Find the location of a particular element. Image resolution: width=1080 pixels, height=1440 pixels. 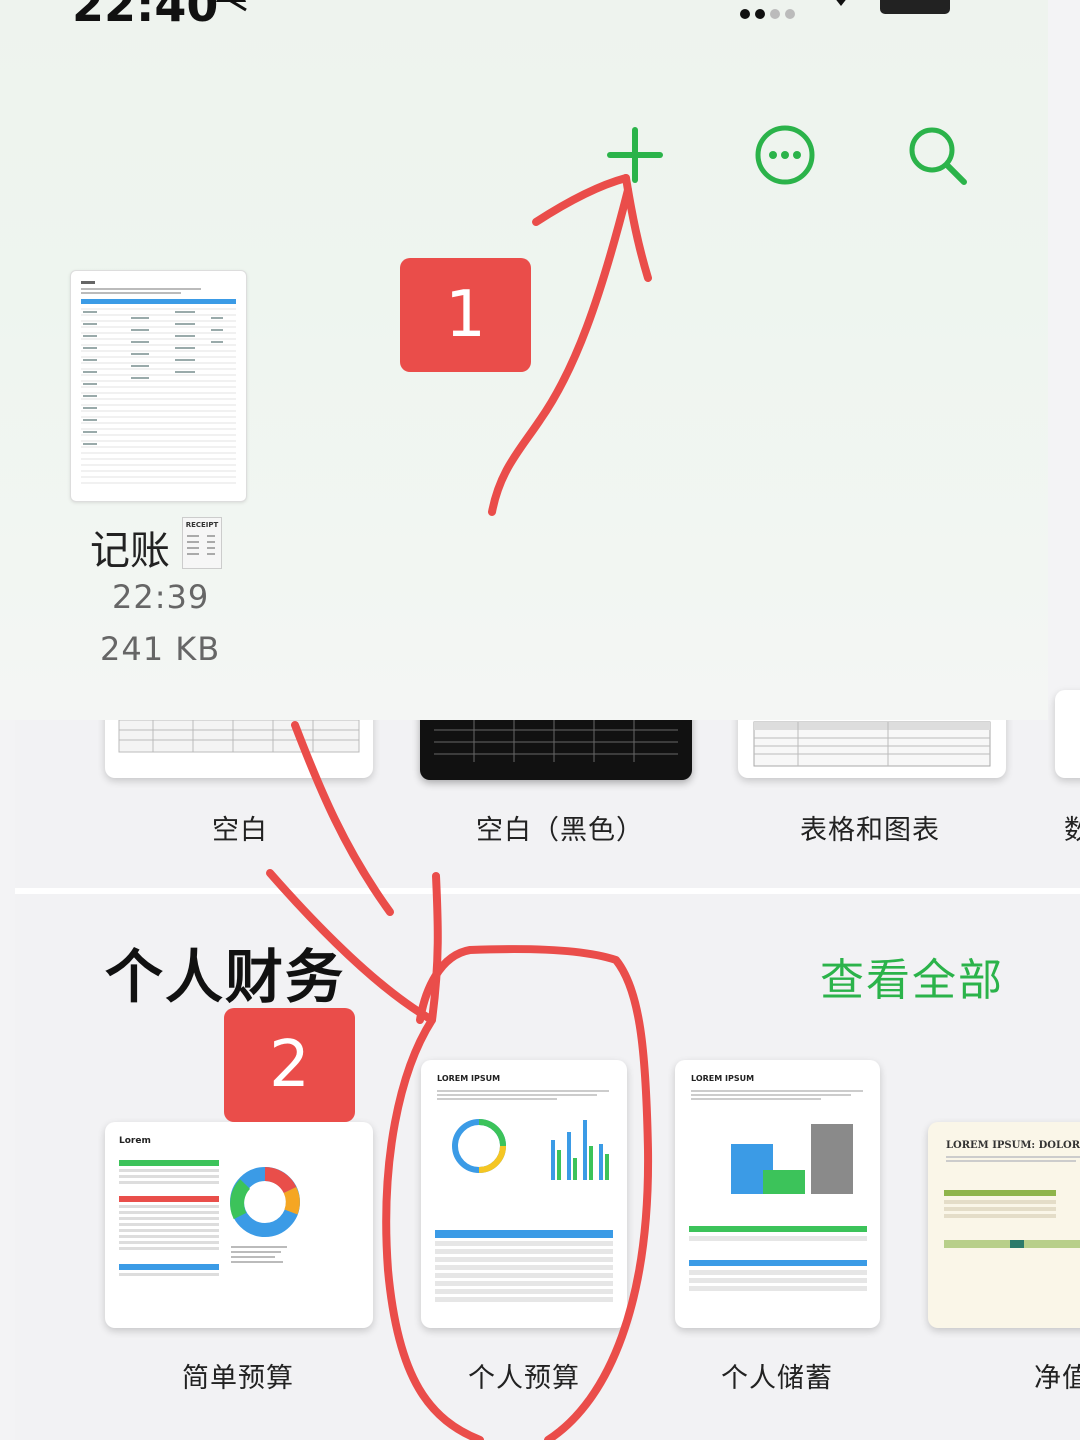

template-label-partial: 数 is located at coordinates (1072, 830).